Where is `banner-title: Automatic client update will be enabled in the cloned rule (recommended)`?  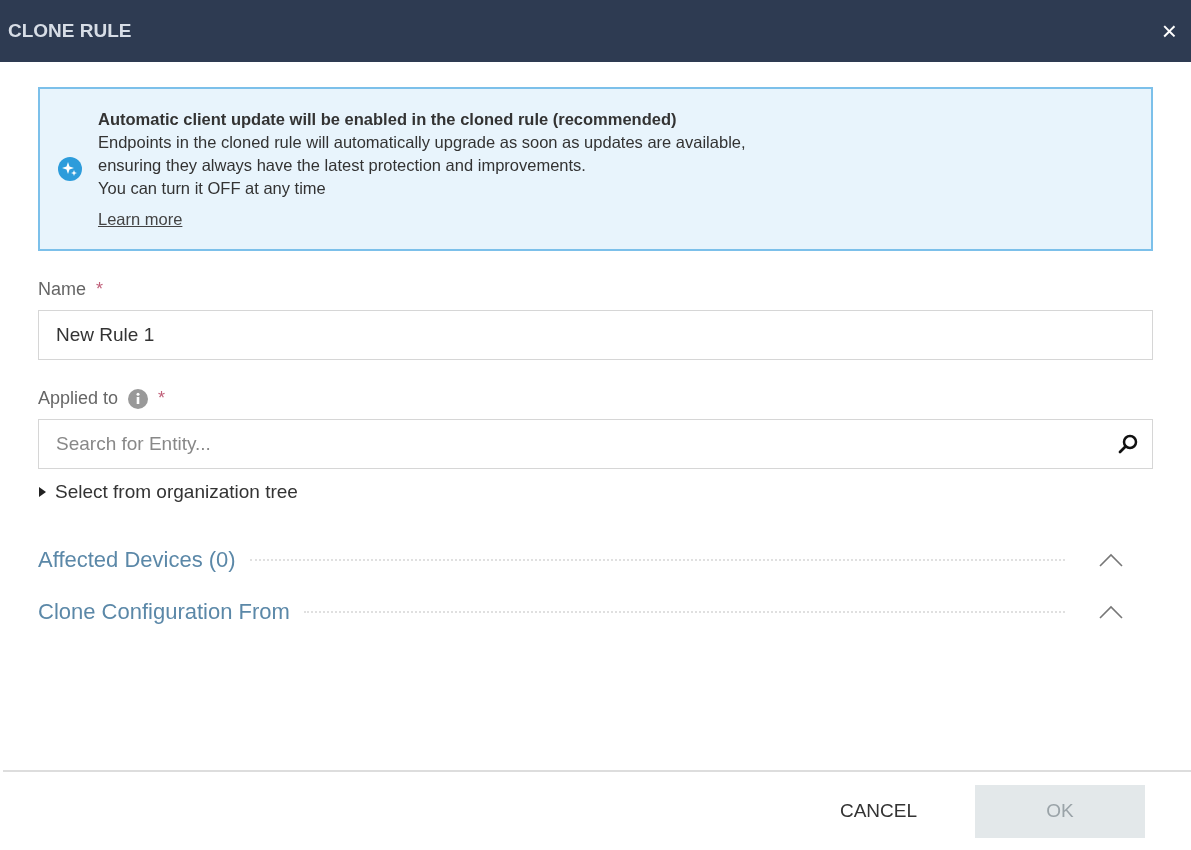
banner-title: Automatic client update will be enabled in the cloned rule (recommended) is located at coordinates (388, 119).